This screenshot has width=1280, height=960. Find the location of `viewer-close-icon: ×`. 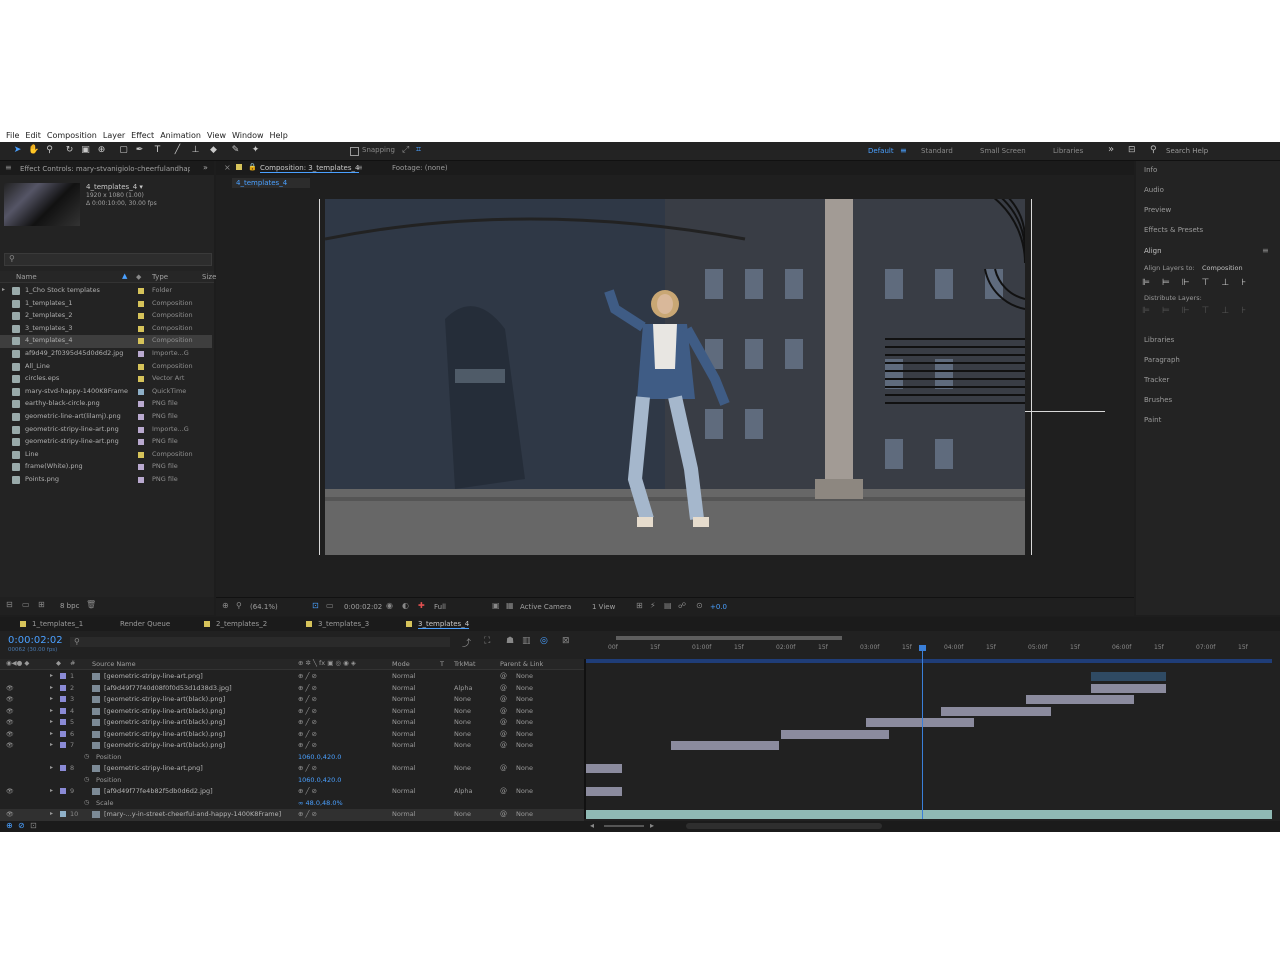

viewer-close-icon: × is located at coordinates (227, 167).